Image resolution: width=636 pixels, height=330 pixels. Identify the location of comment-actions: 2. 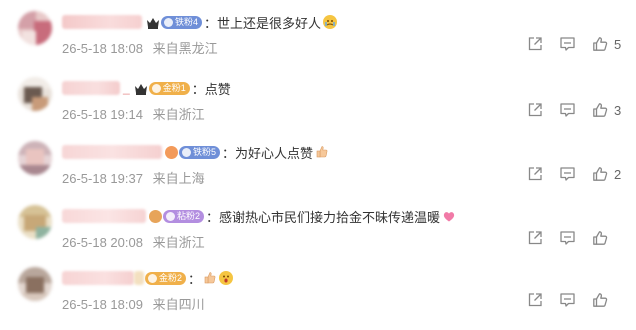
(566, 174).